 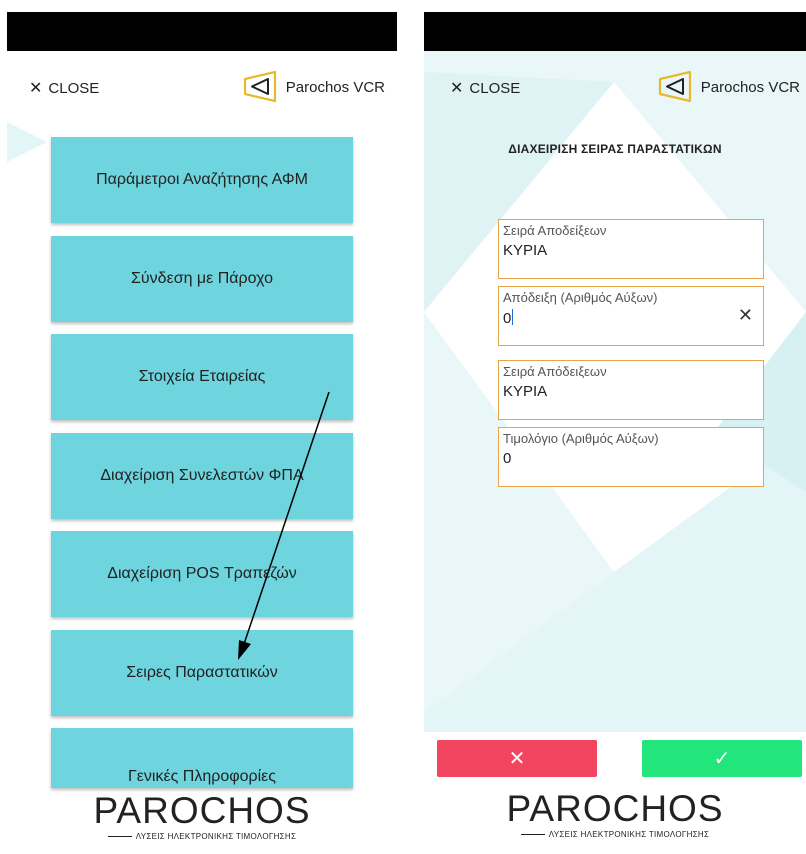 What do you see at coordinates (615, 149) in the screenshot?
I see `page-title: ΔΙΑΧΕΙΡΙΣΗ ΣΕΙΡΑΣ ΠΑΡΑΣΤΑΤΙΚΩΝ` at bounding box center [615, 149].